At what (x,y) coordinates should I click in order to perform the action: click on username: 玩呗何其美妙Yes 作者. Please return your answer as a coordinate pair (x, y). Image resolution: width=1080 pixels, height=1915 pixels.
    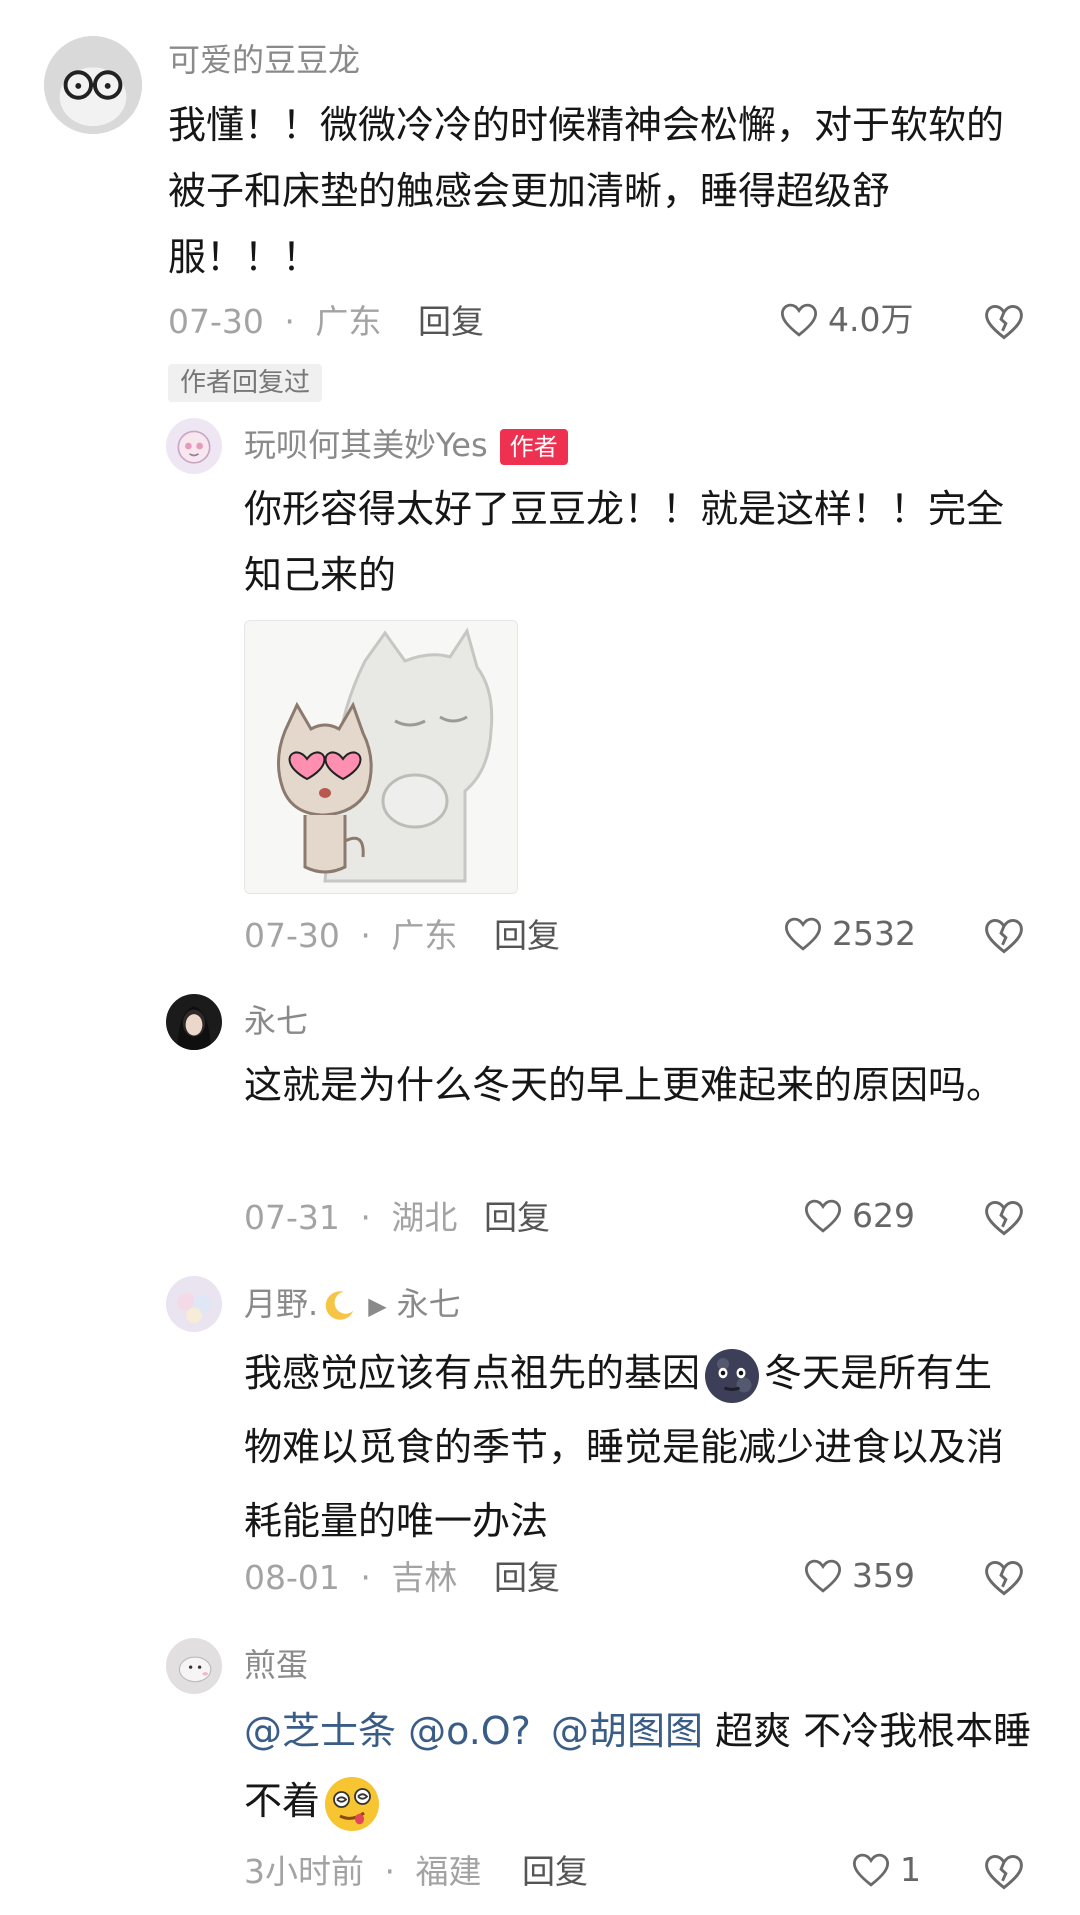
    Looking at the image, I should click on (406, 445).